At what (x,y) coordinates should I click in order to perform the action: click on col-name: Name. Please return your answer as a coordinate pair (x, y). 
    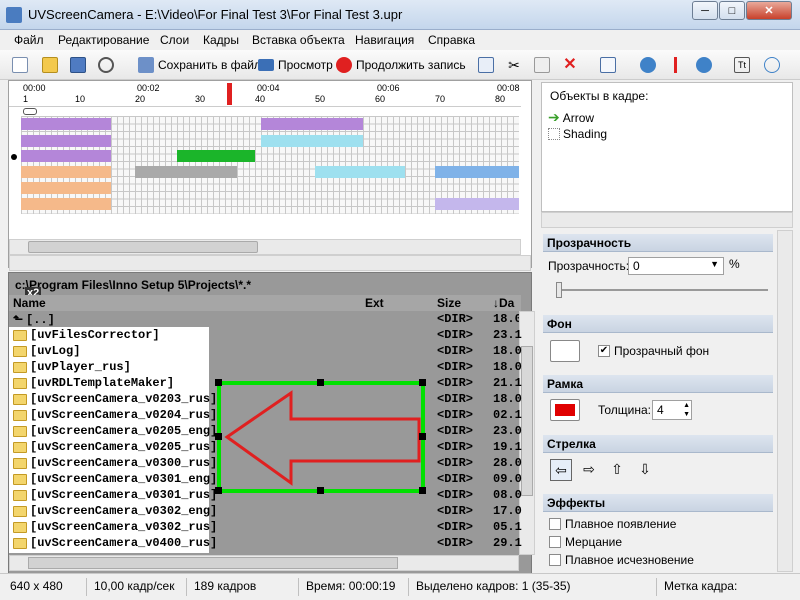
    Looking at the image, I should click on (29, 303).